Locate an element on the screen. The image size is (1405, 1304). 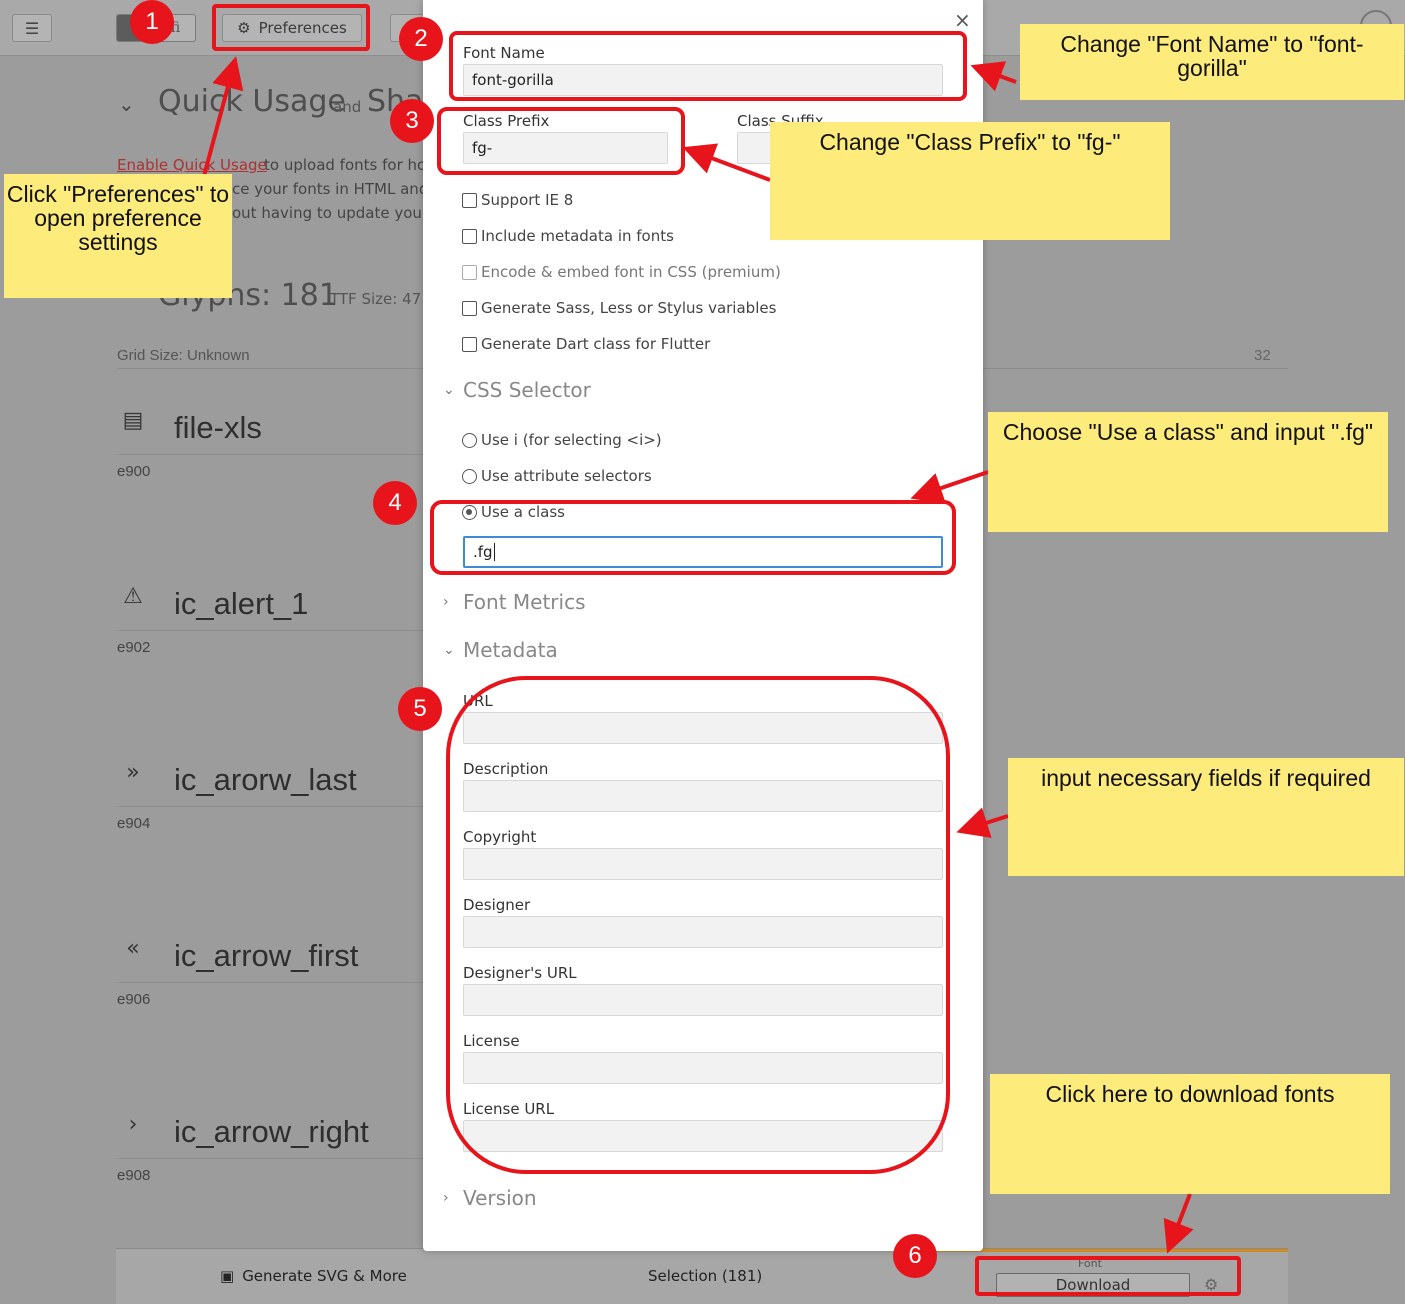
checkbox-label: Include metadata in fonts is located at coordinates (577, 236).